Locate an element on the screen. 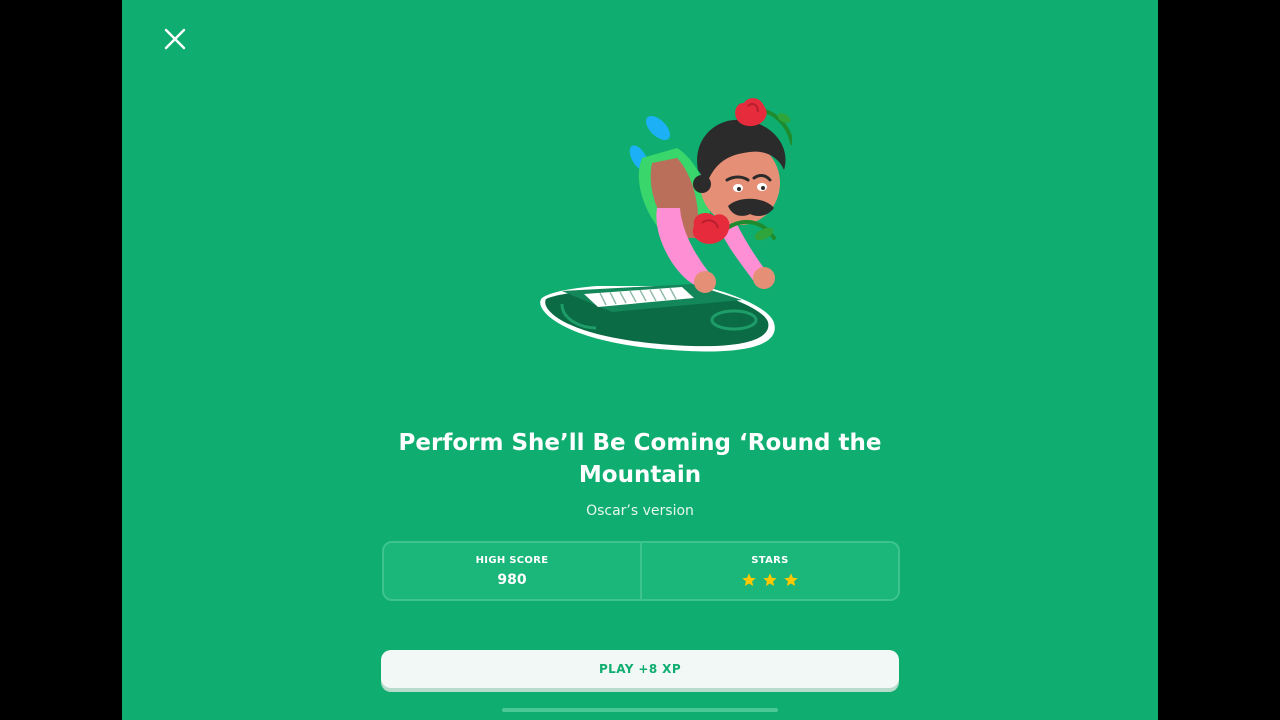  high-score-stat: HIGH SCORE 980 is located at coordinates (512, 571).